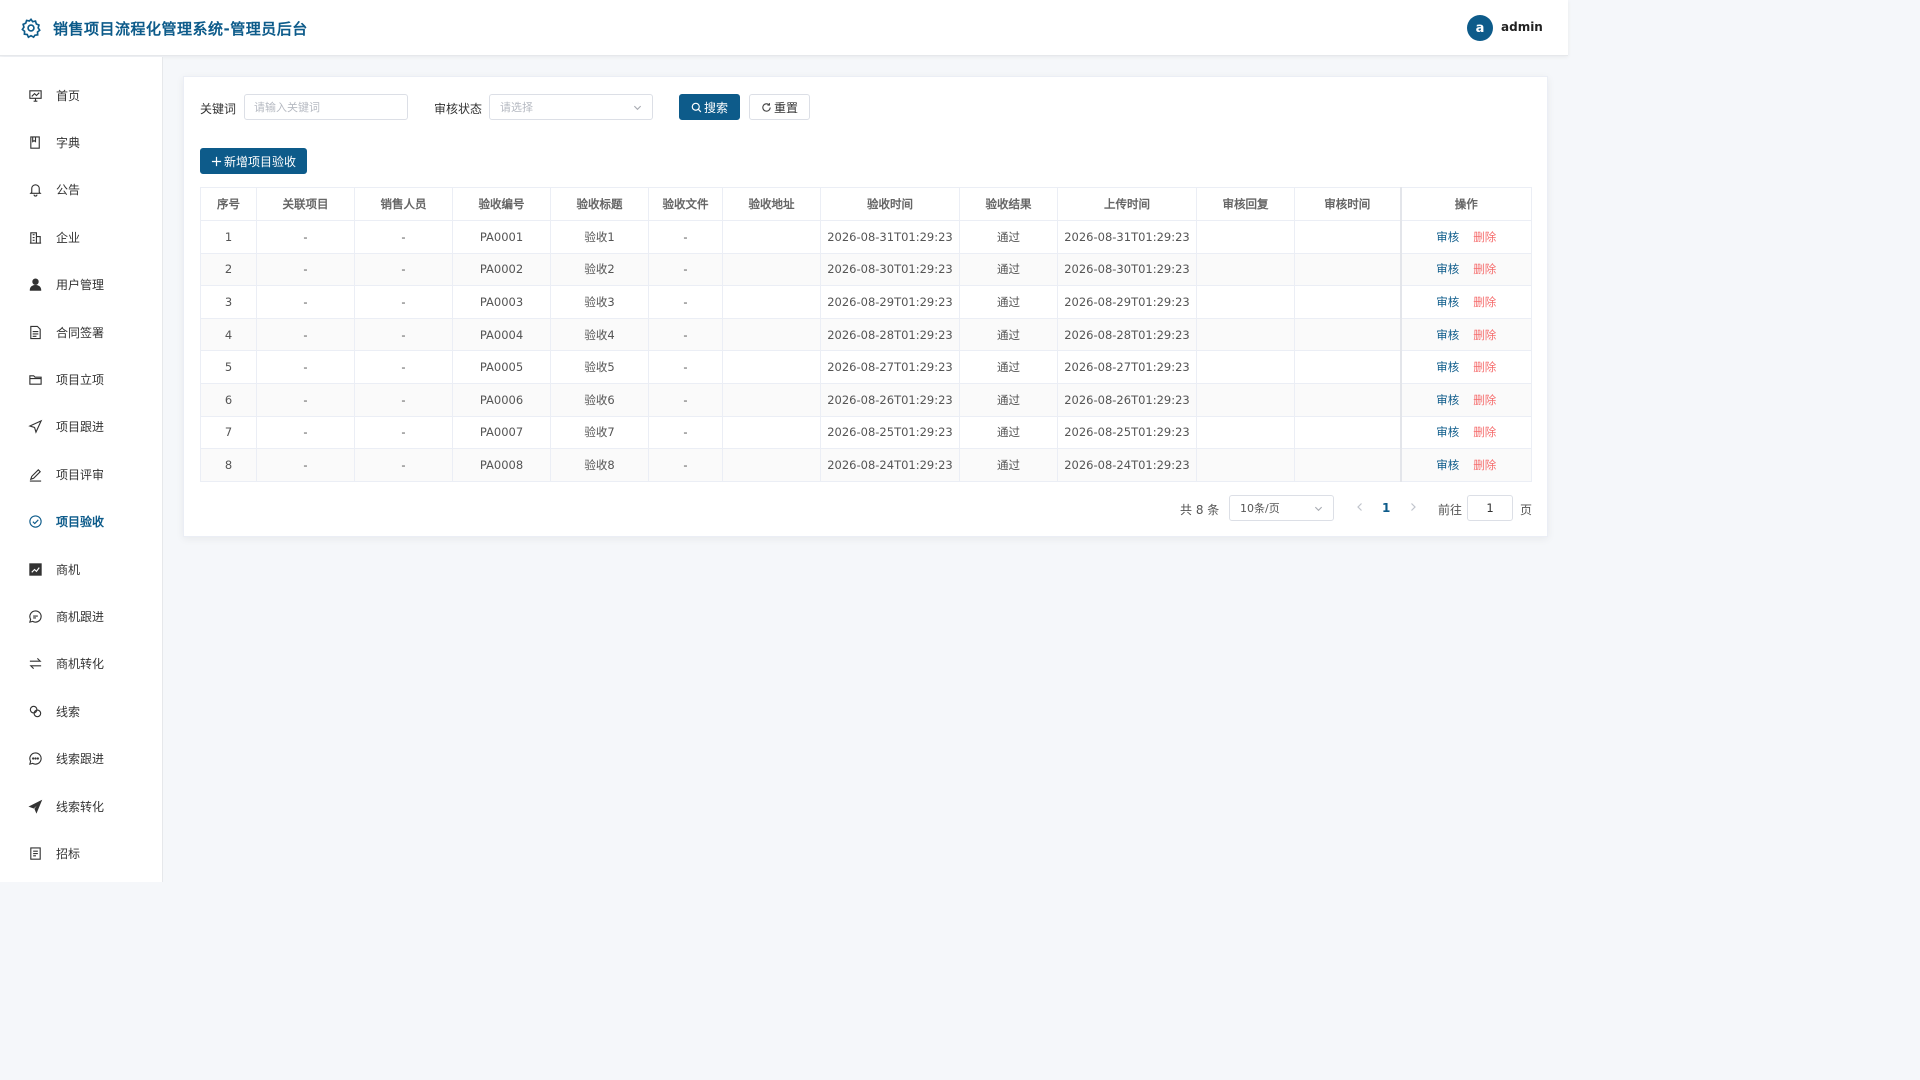  What do you see at coordinates (1522, 27) in the screenshot?
I see `username: admin` at bounding box center [1522, 27].